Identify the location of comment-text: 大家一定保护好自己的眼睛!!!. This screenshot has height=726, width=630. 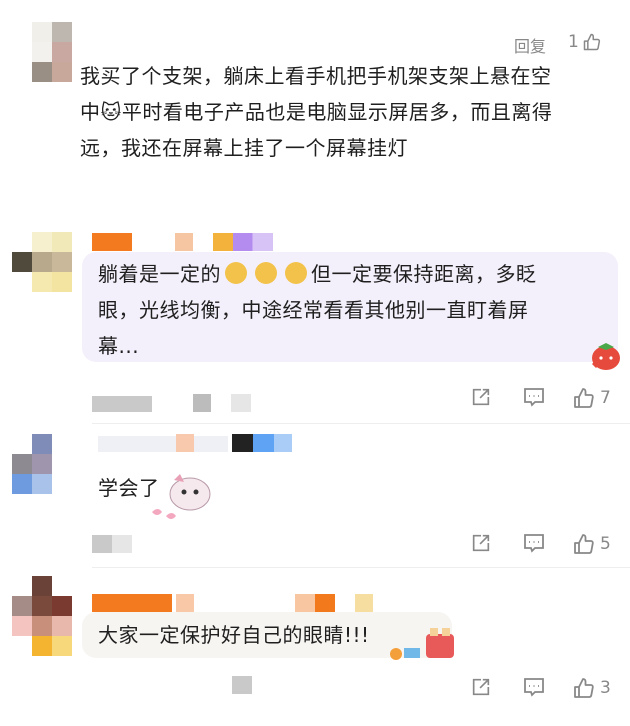
(234, 635).